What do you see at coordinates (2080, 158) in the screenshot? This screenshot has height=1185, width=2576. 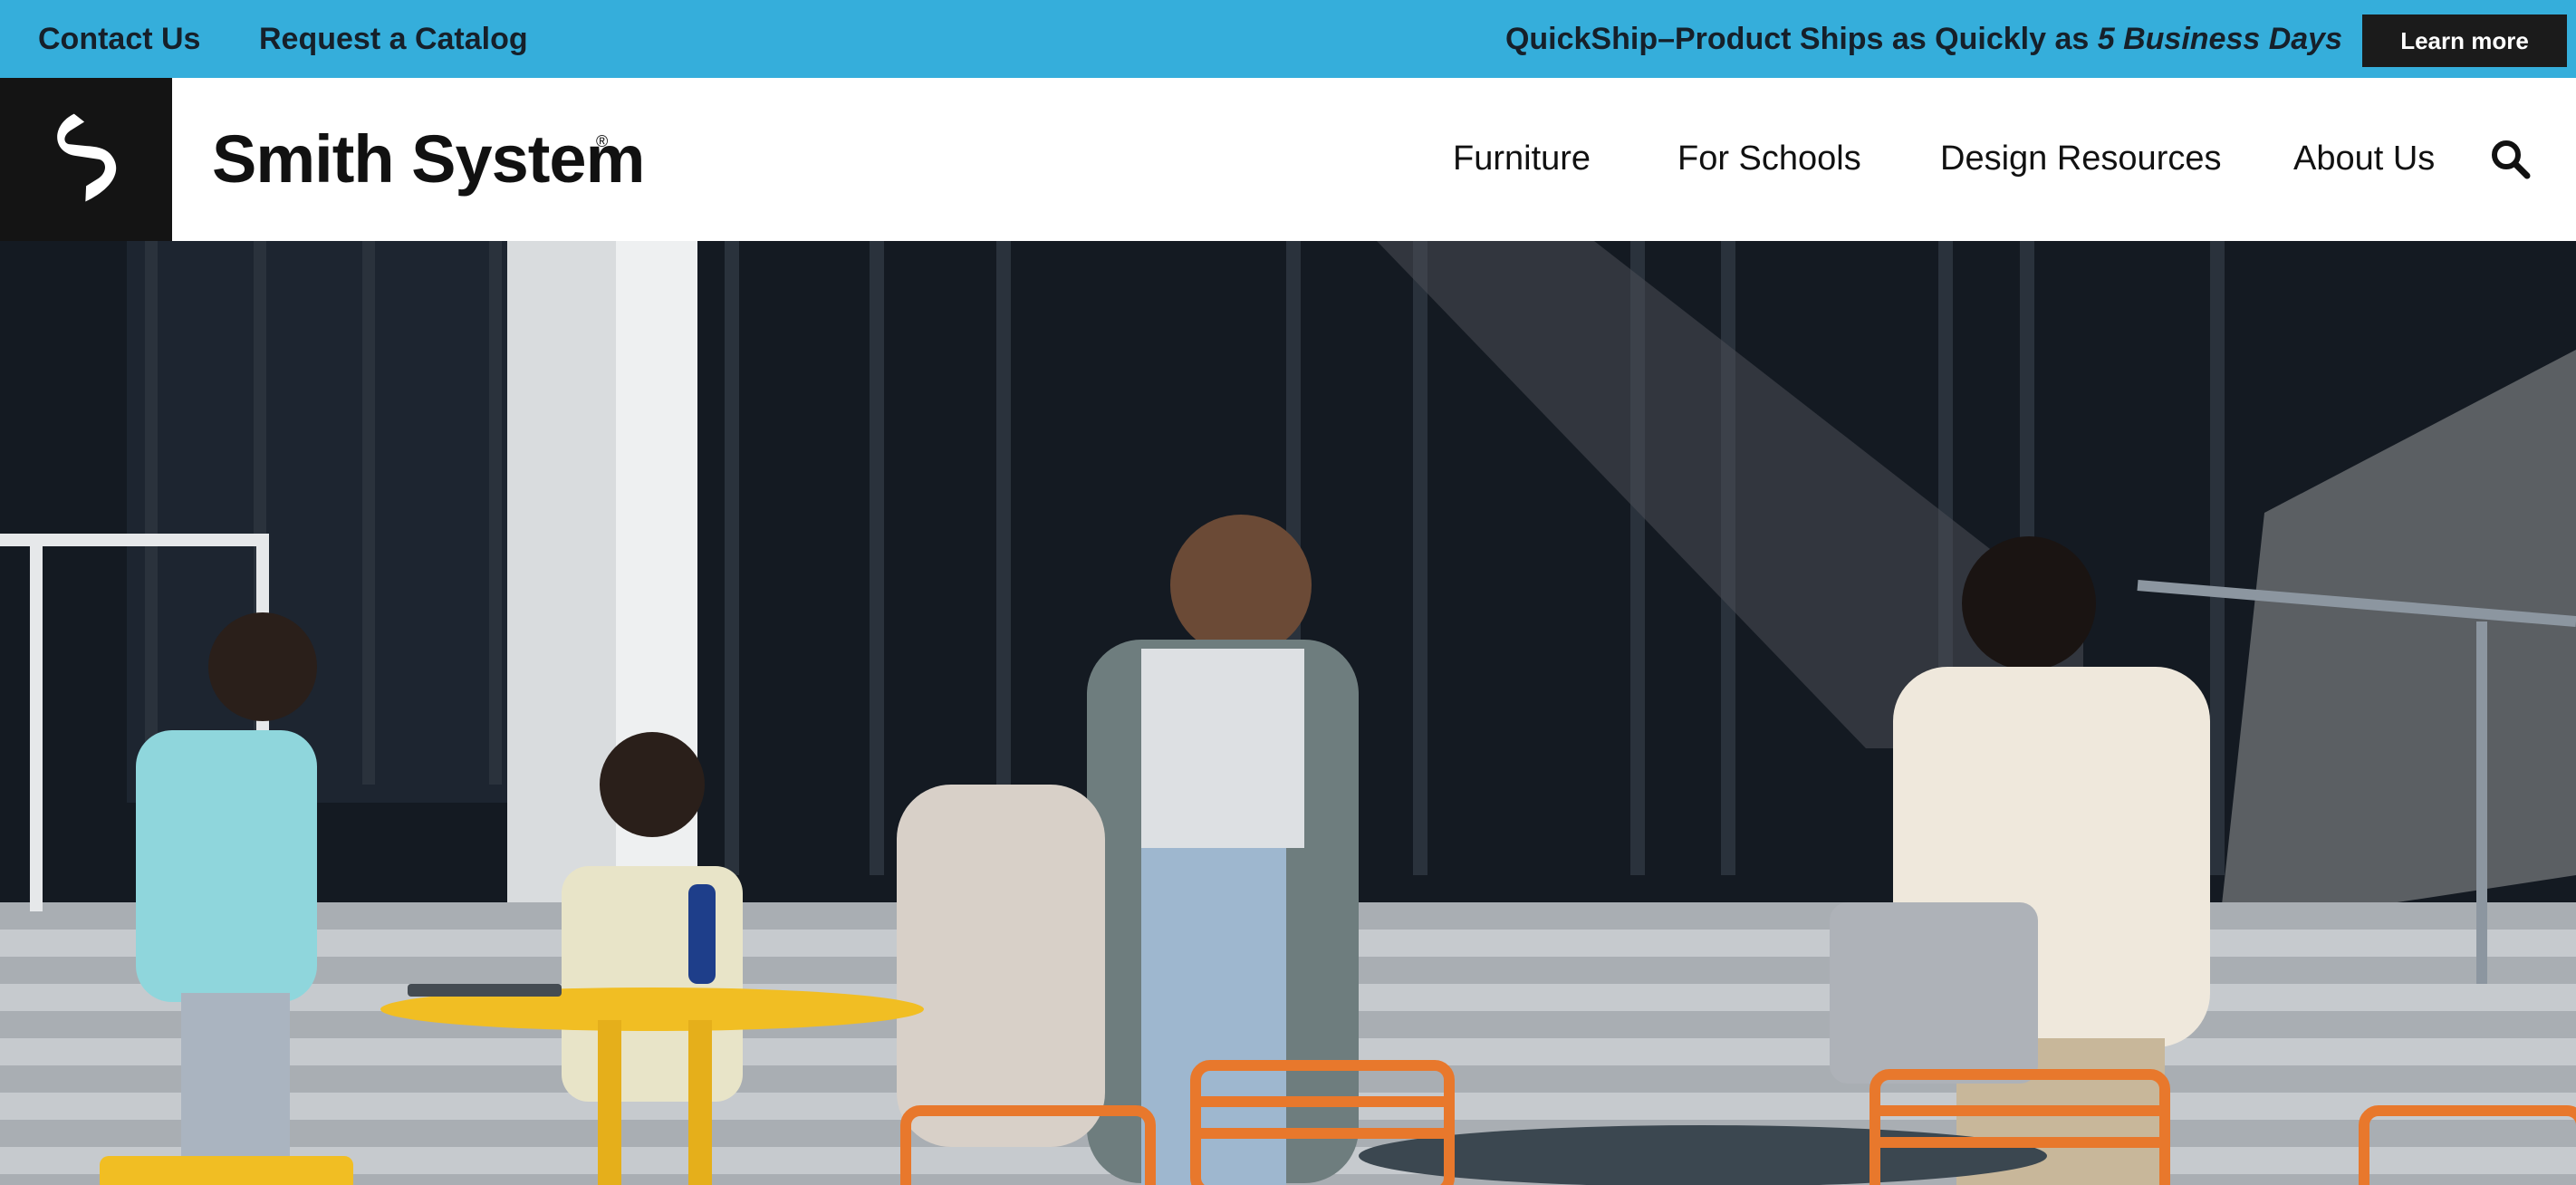 I see `nav-design-resources: Design Resources` at bounding box center [2080, 158].